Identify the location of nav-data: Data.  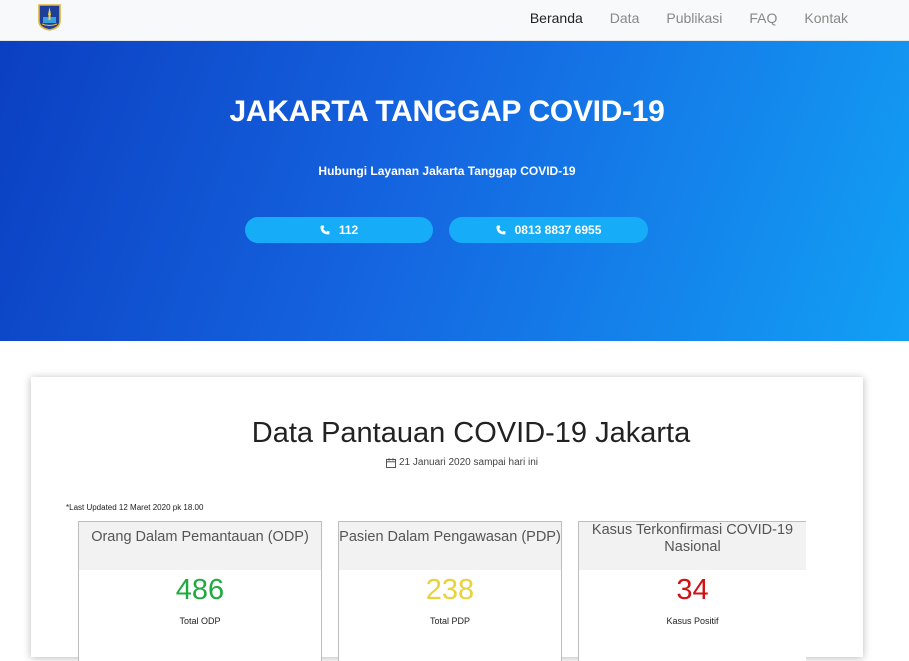
(625, 18).